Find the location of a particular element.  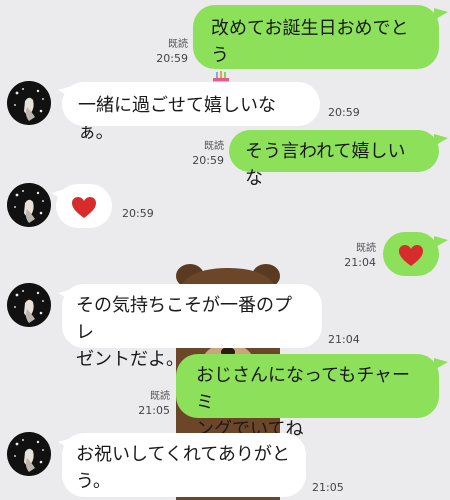

message-bubble: おじさんになってもチャーミ ングでいてね is located at coordinates (307, 397).